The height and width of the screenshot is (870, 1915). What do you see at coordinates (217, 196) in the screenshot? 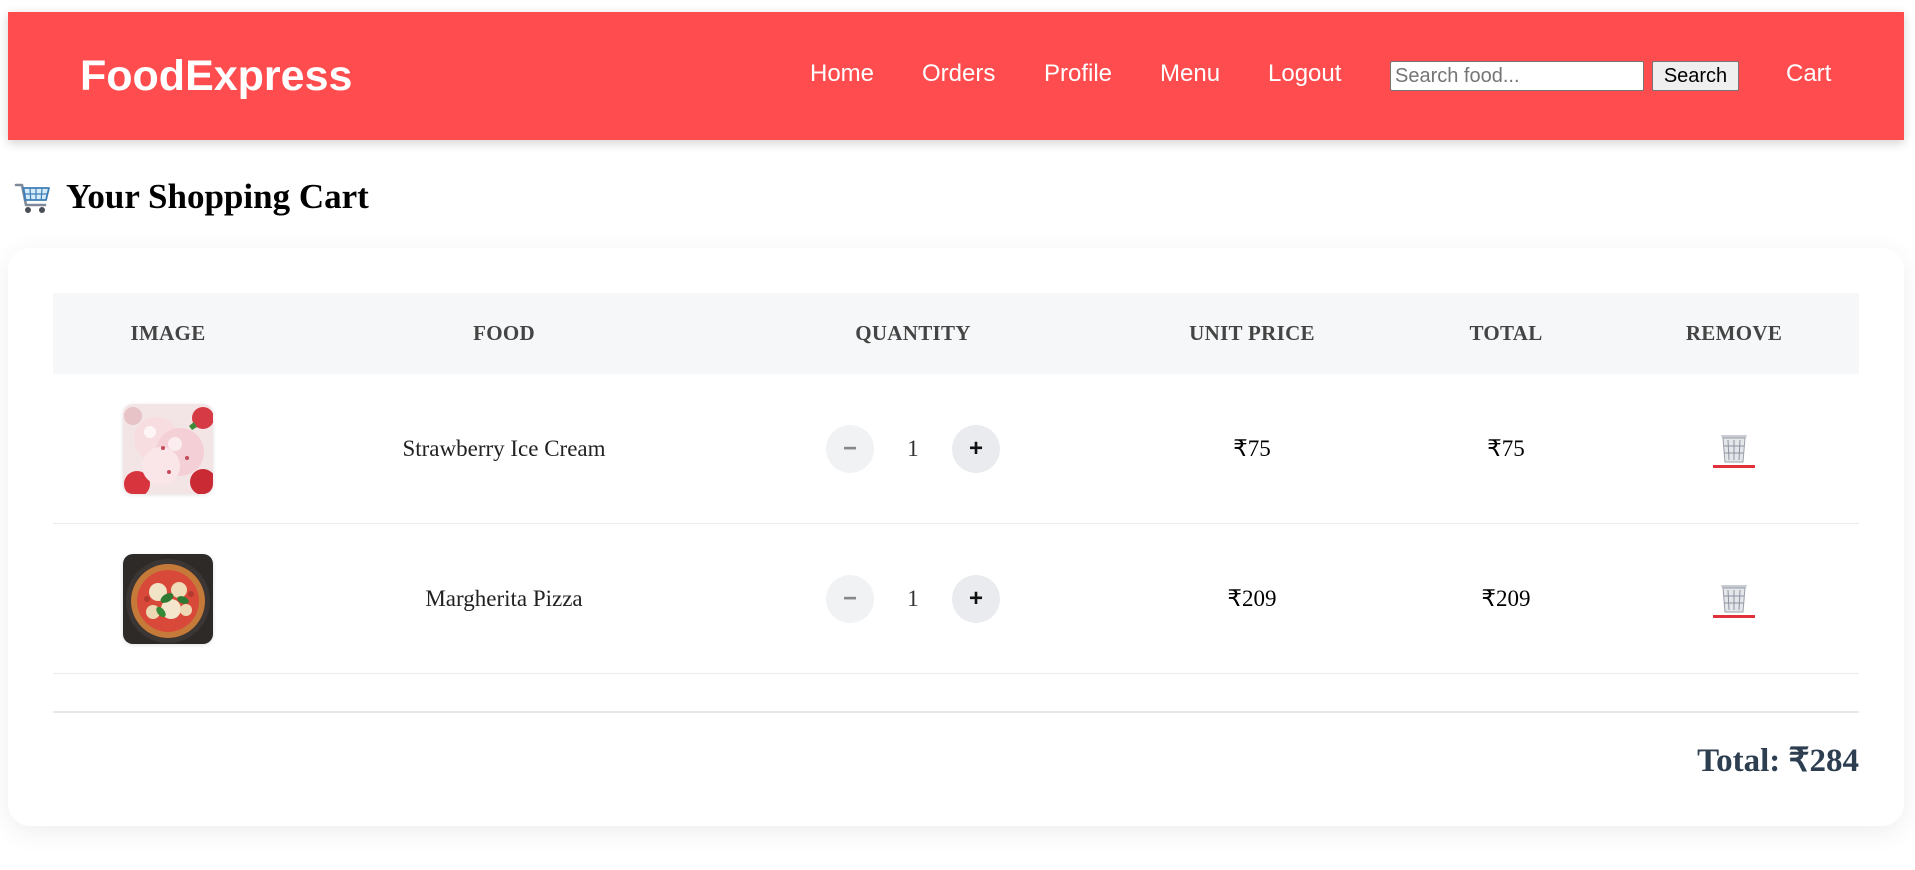
I see `page-title: Your Shopping Cart` at bounding box center [217, 196].